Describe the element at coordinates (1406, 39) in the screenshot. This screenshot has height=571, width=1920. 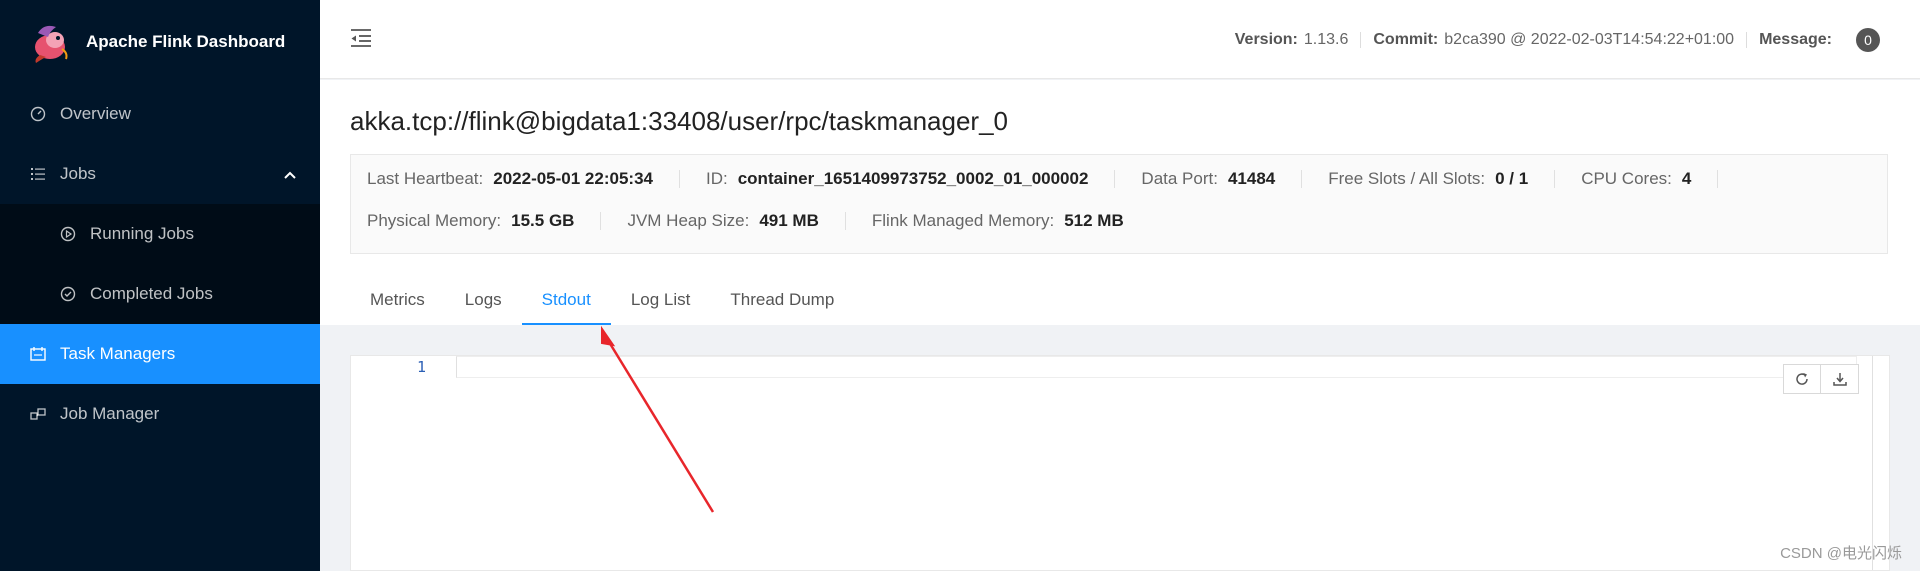
I see `commit-label: Commit:` at that location.